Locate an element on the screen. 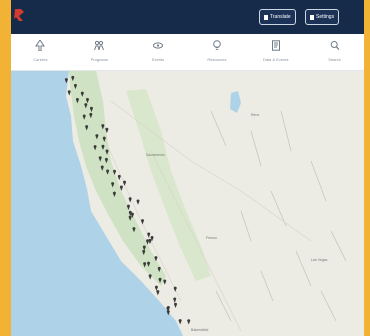 The width and height of the screenshot is (370, 336). document-icon is located at coordinates (275, 45).